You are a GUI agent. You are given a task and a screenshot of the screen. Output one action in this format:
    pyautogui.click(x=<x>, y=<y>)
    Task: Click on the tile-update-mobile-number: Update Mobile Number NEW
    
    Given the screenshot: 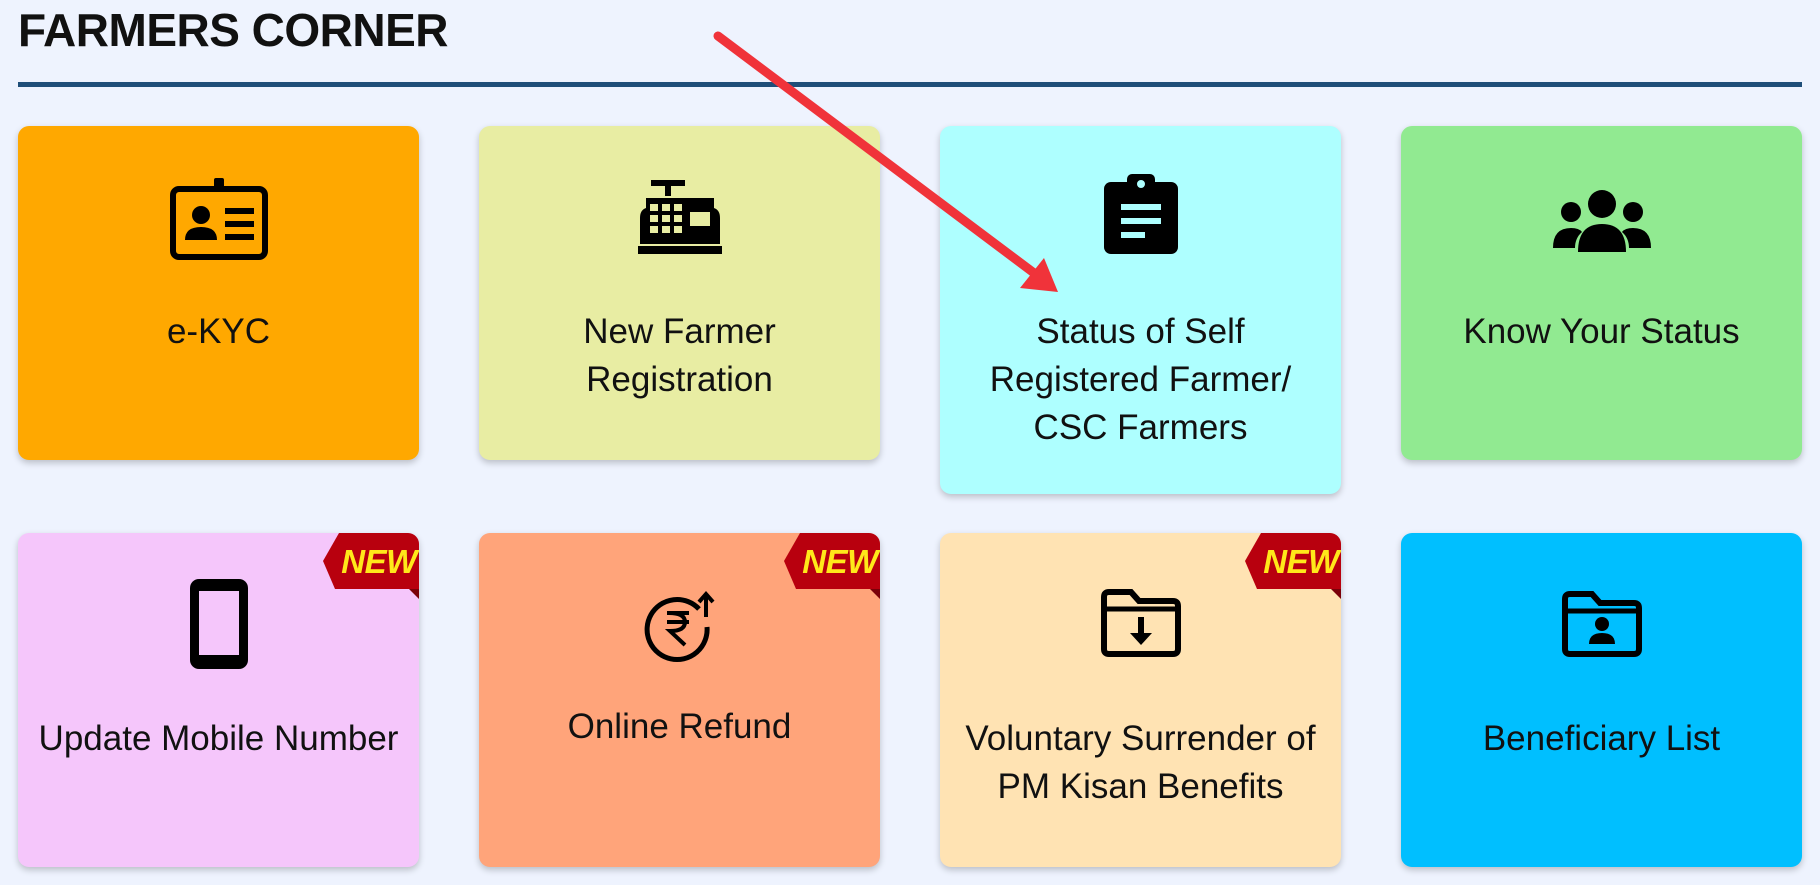 What is the action you would take?
    pyautogui.click(x=218, y=700)
    